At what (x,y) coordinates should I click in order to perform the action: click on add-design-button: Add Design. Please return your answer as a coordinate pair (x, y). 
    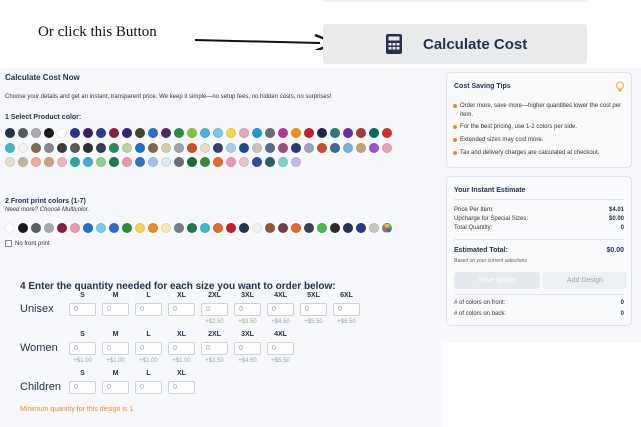
    Looking at the image, I should click on (585, 280).